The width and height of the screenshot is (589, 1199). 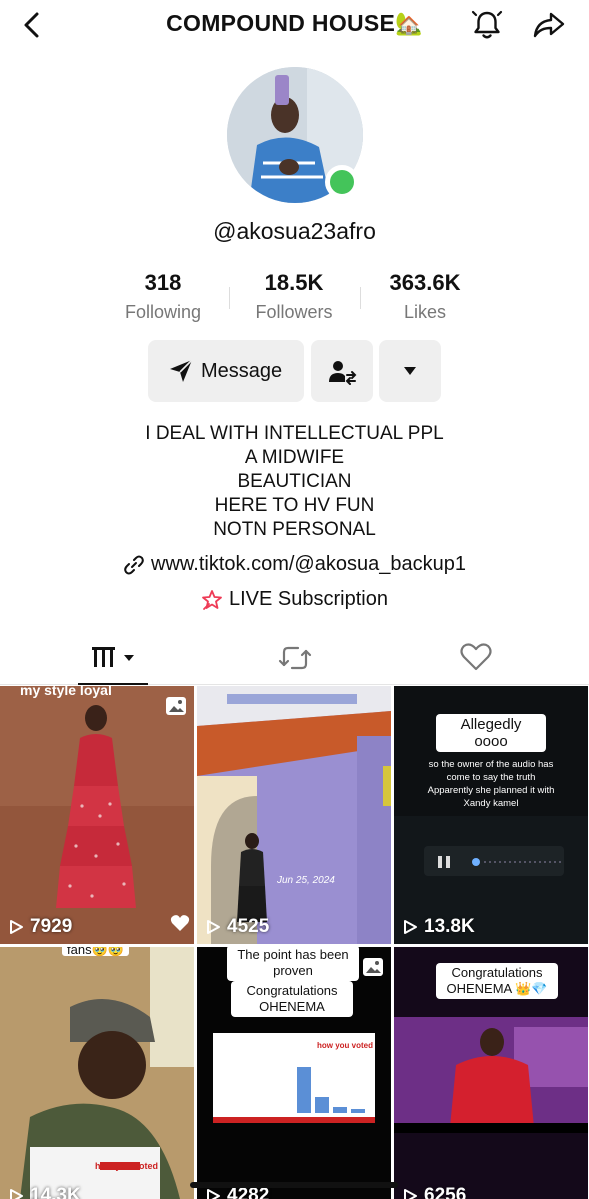 I want to click on view-count-value: 4525, so click(x=248, y=926).